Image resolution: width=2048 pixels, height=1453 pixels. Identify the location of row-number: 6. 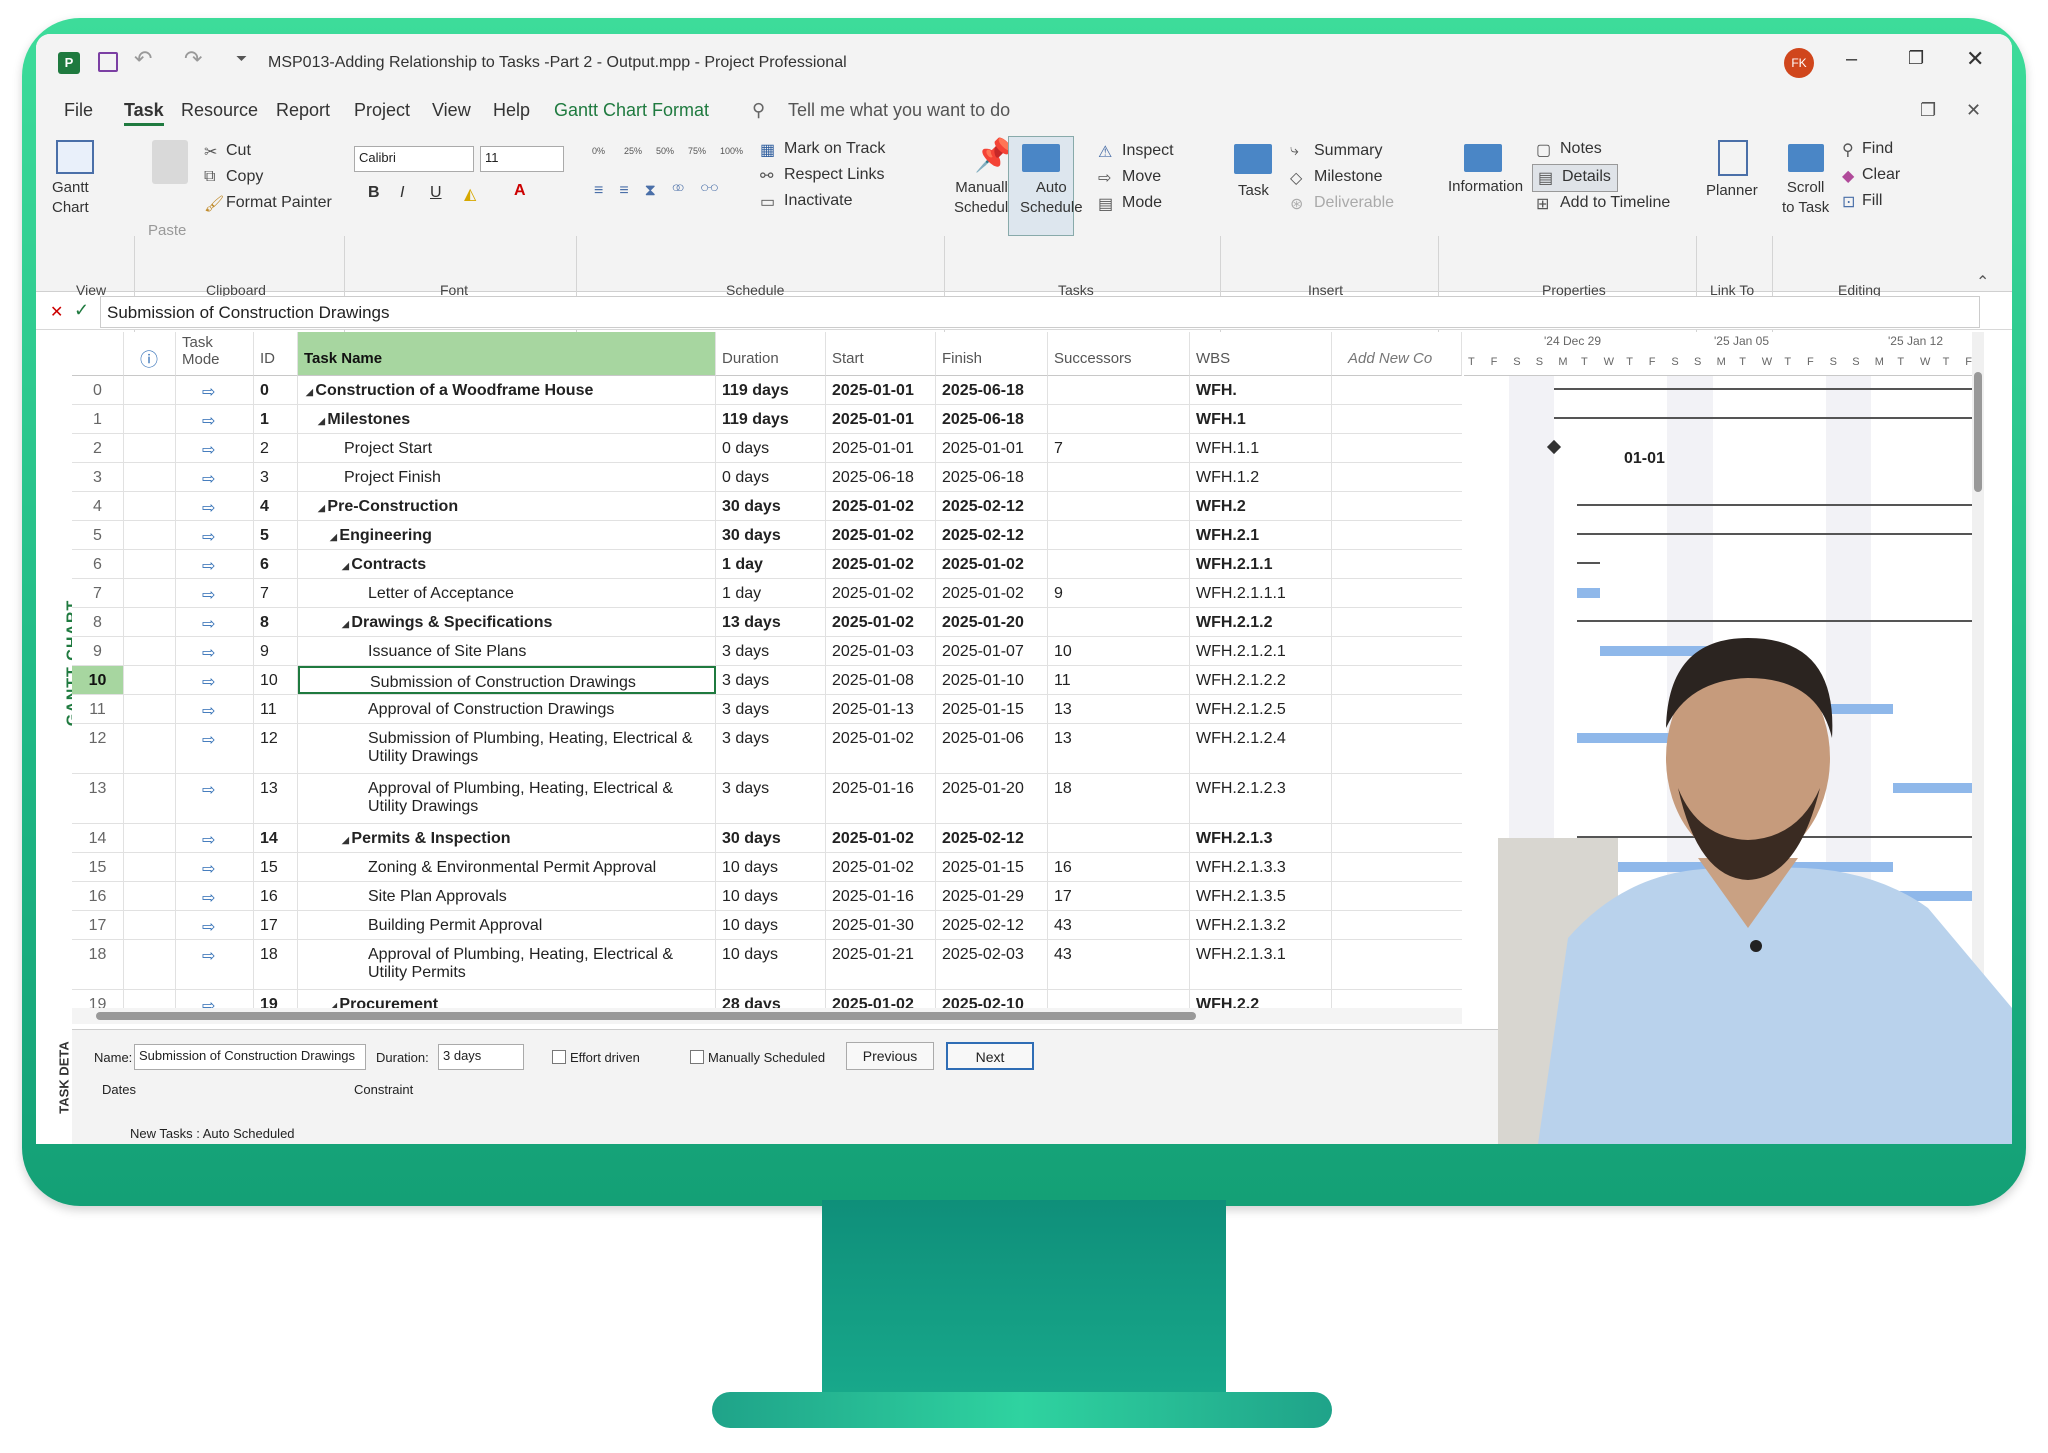
(98, 564).